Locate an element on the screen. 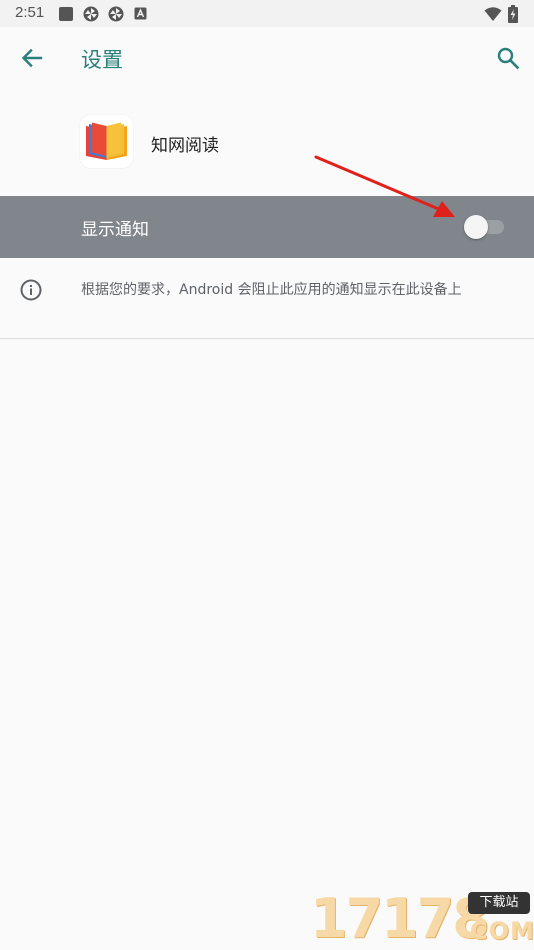 The width and height of the screenshot is (534, 950). square-notification-icon is located at coordinates (66, 14).